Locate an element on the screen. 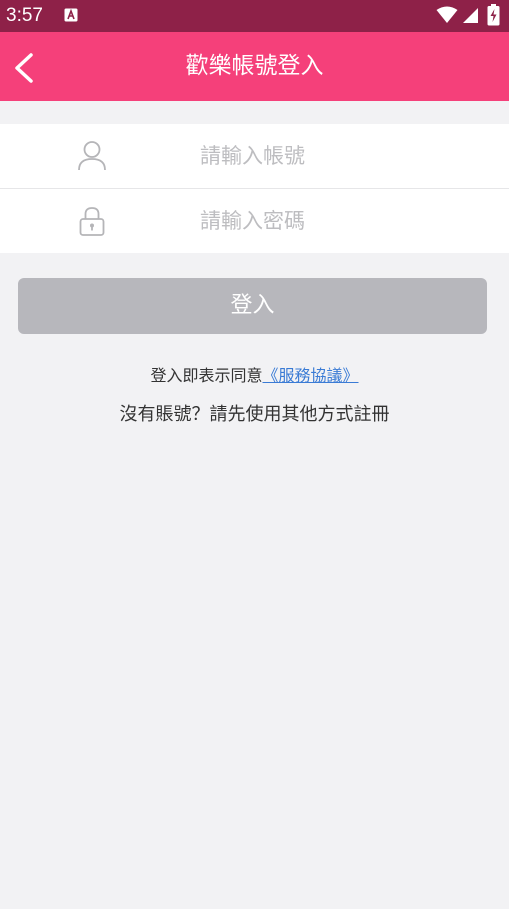  password-input is located at coordinates (330, 221).